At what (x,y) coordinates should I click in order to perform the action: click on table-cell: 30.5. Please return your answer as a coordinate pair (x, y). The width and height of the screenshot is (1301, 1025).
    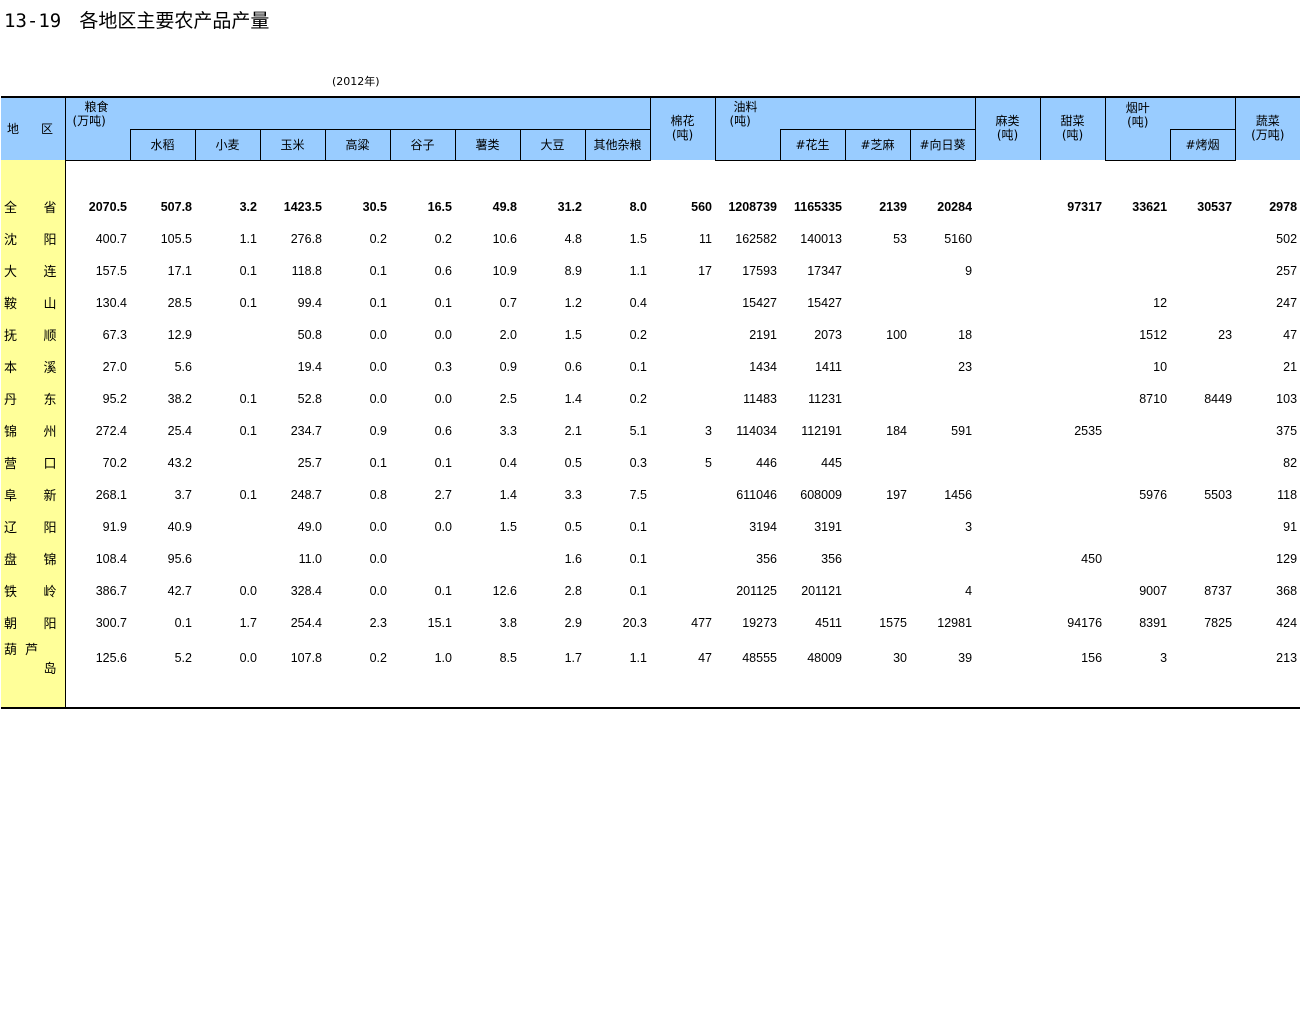
    Looking at the image, I should click on (374, 206).